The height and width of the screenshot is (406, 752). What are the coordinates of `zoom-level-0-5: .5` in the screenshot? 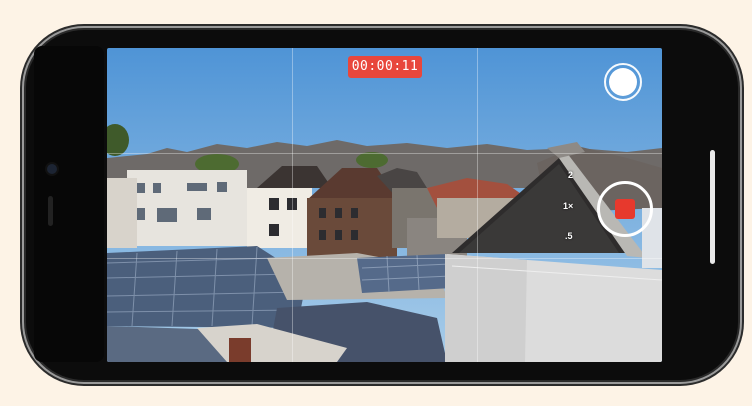 It's located at (569, 236).